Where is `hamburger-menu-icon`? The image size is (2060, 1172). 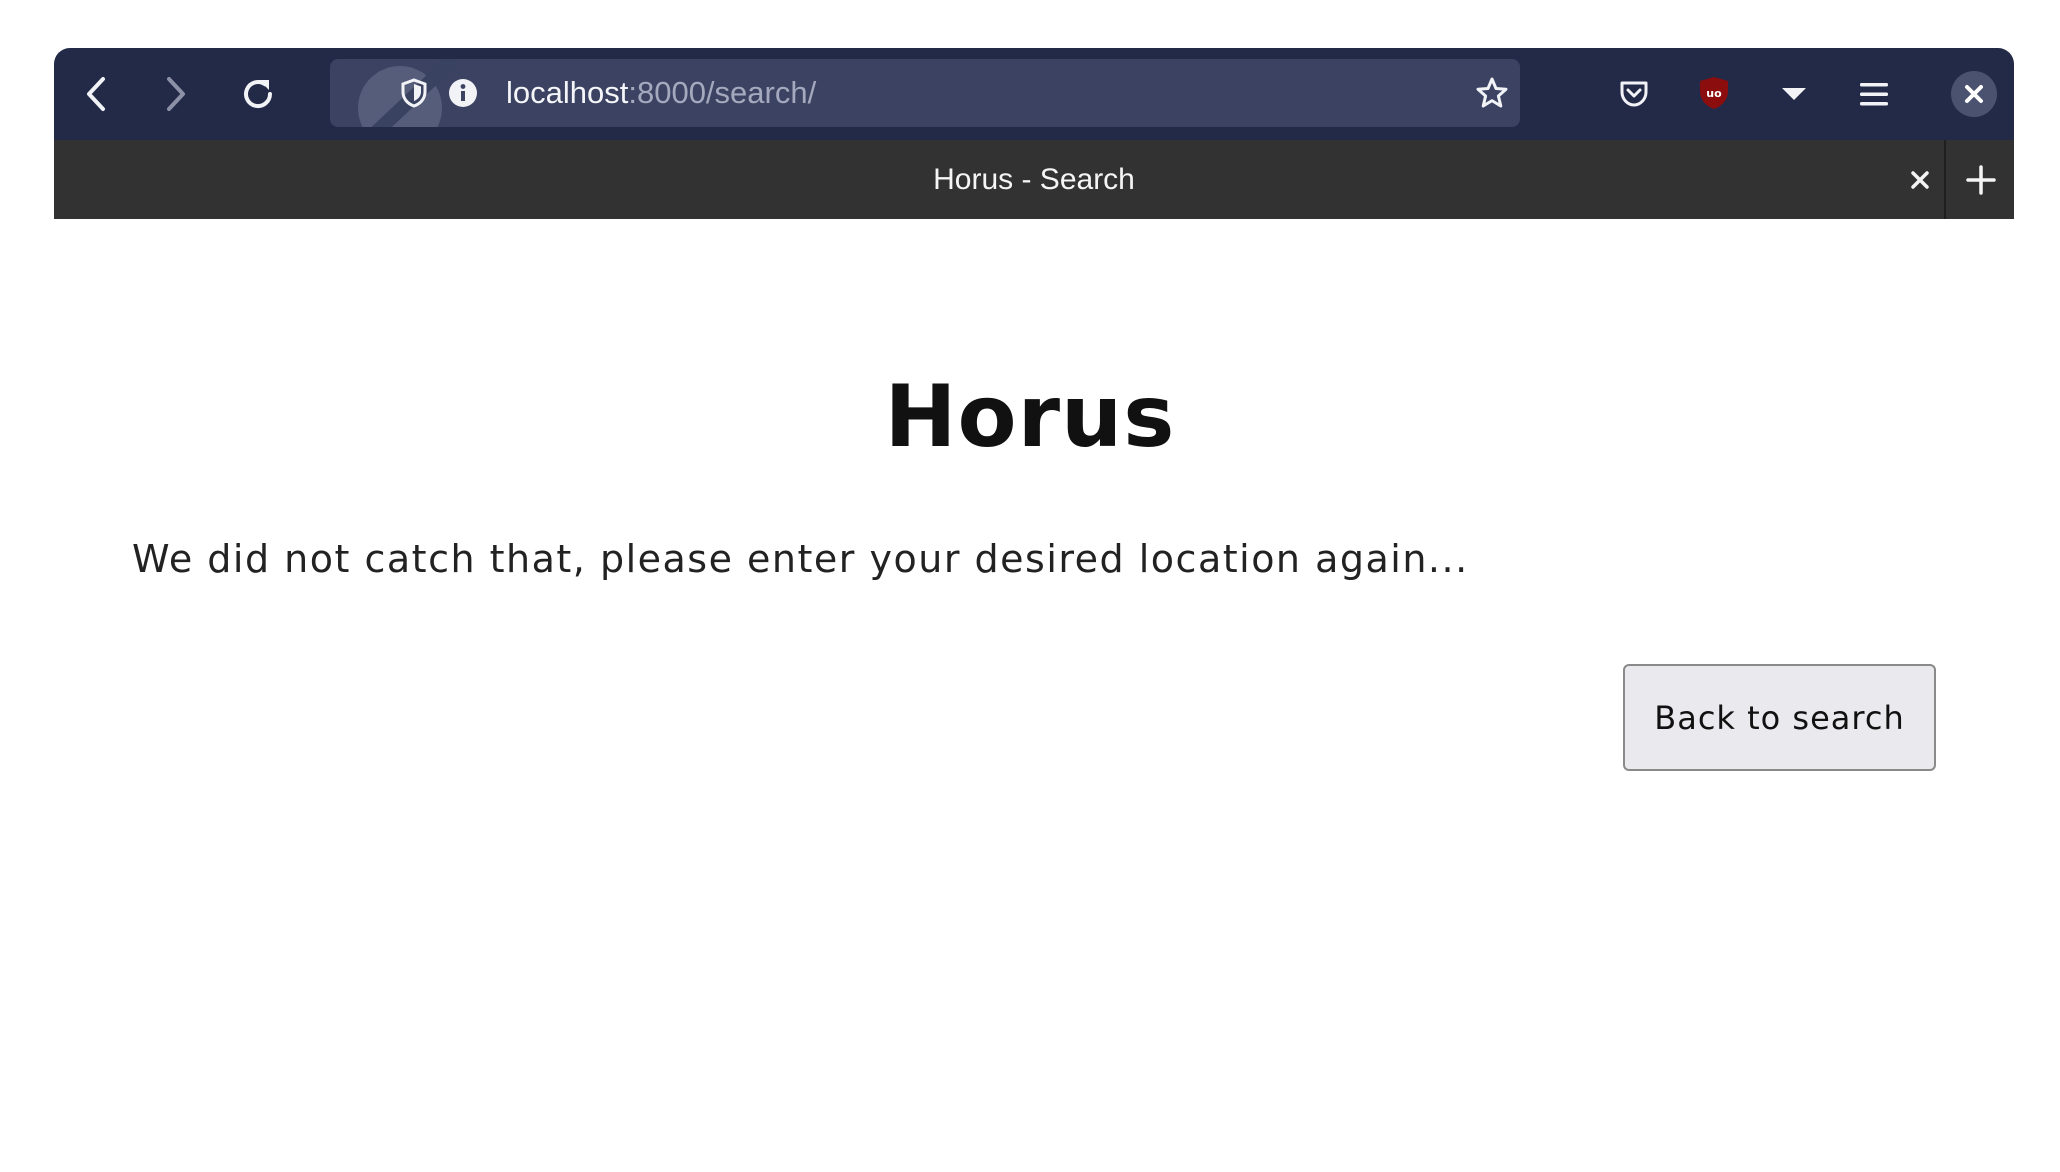 hamburger-menu-icon is located at coordinates (1874, 94).